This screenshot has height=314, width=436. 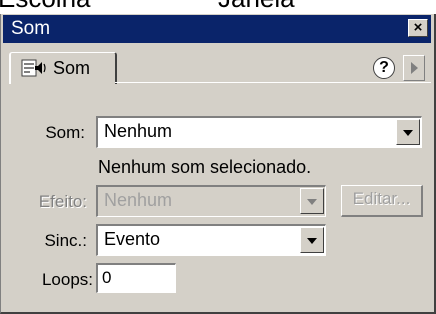 I want to click on effect-select-value: Nenhum, so click(x=138, y=200).